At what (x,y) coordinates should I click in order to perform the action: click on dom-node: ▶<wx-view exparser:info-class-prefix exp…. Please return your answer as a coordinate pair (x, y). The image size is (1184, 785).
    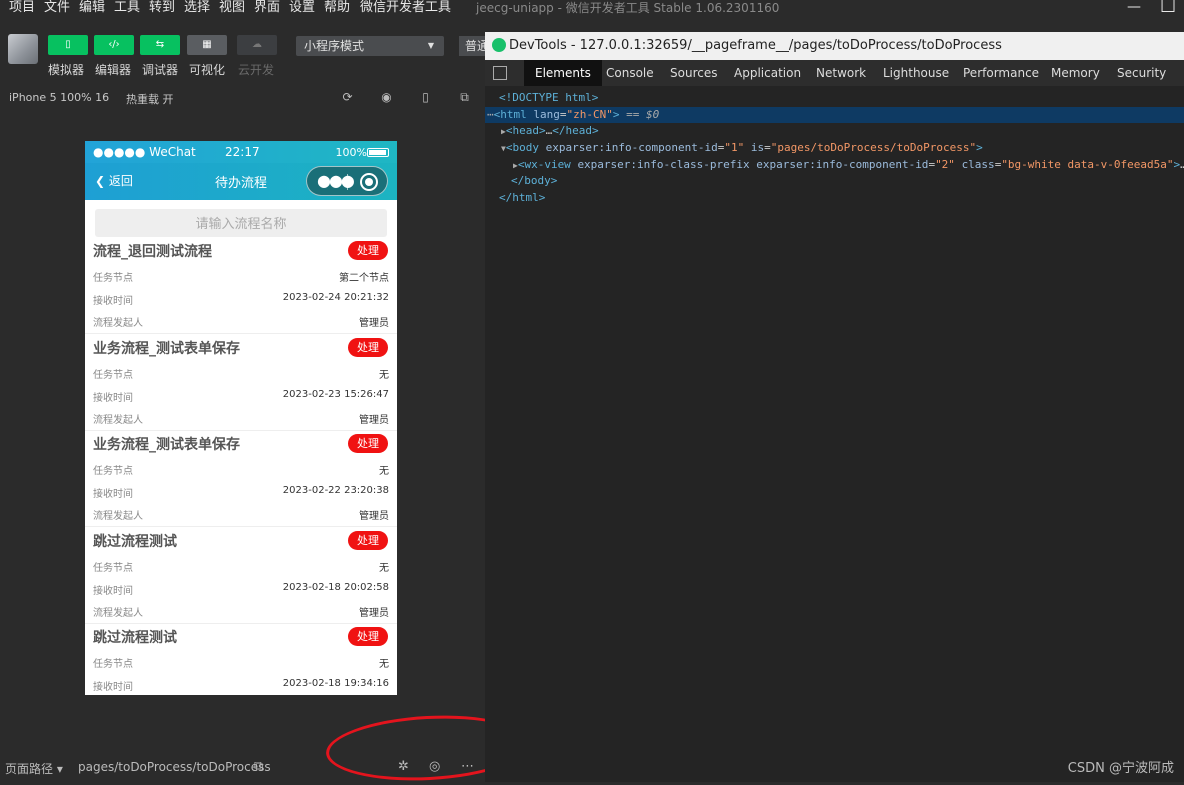
    Looking at the image, I should click on (834, 165).